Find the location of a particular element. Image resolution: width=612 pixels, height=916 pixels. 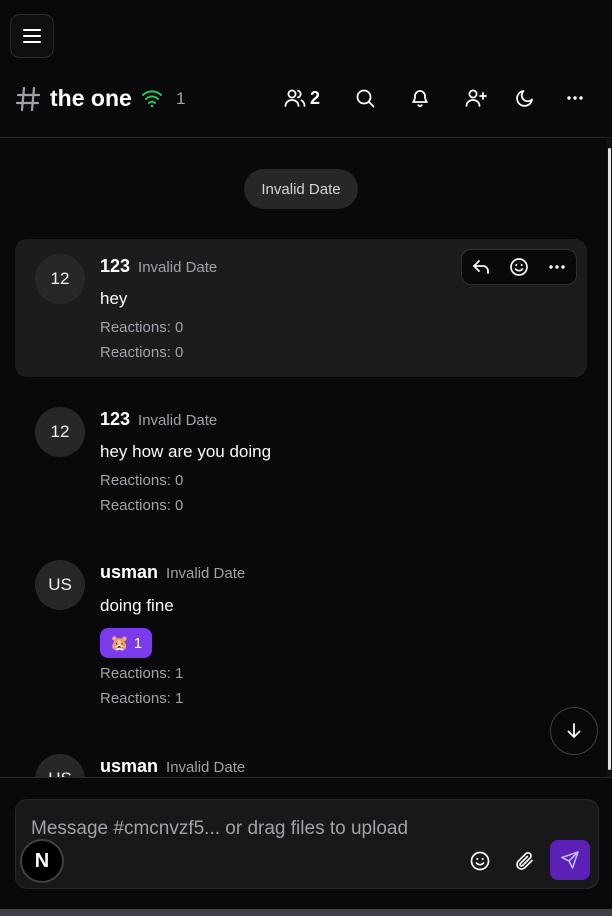

search-icon is located at coordinates (365, 98).